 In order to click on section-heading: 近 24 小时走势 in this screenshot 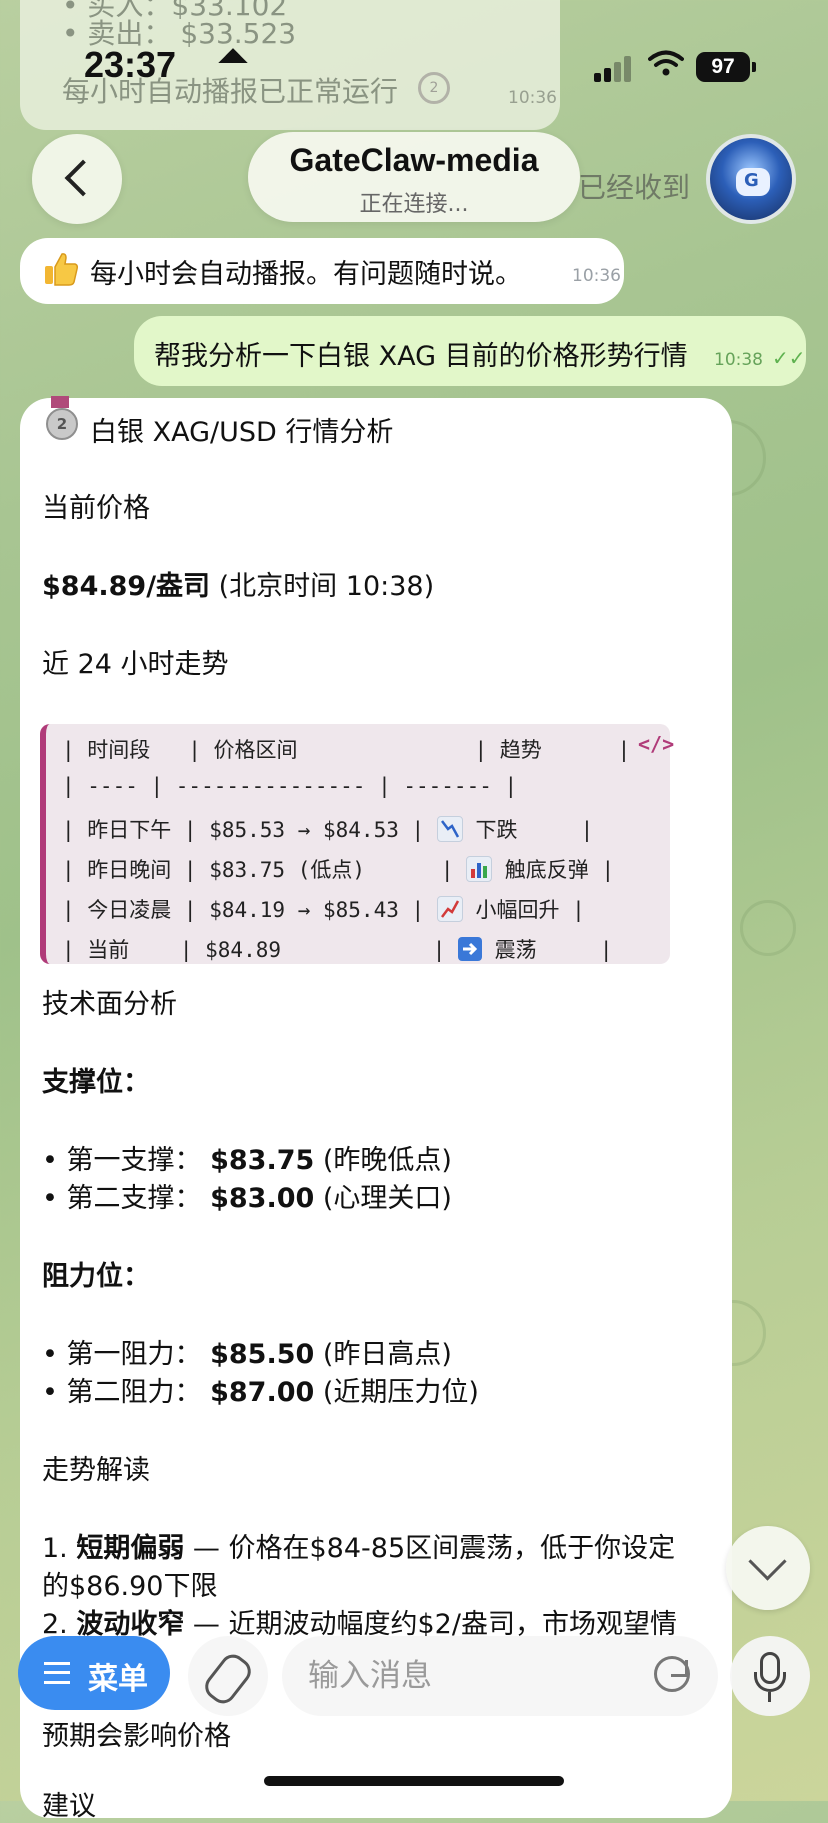, I will do `click(135, 664)`.